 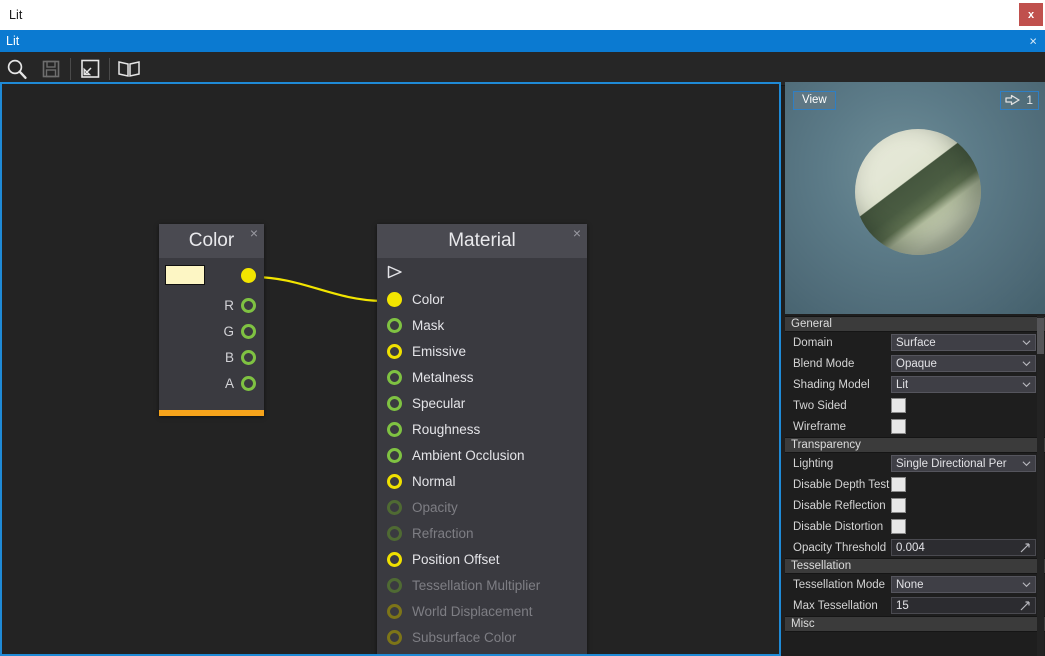 I want to click on property-row: Tessellation Mode None, so click(x=915, y=584).